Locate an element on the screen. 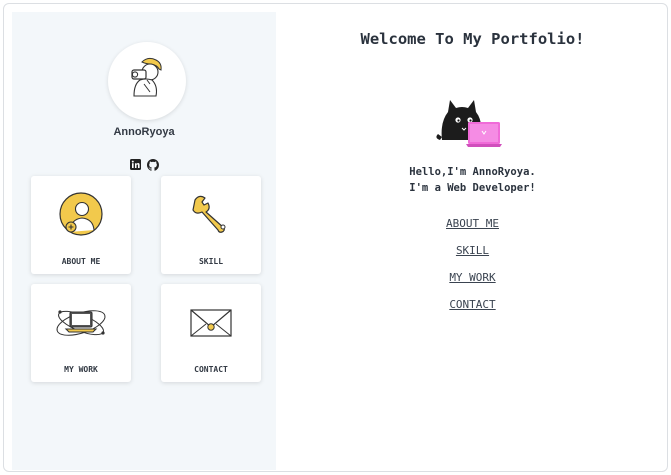  person-avatar-icon is located at coordinates (81, 214).